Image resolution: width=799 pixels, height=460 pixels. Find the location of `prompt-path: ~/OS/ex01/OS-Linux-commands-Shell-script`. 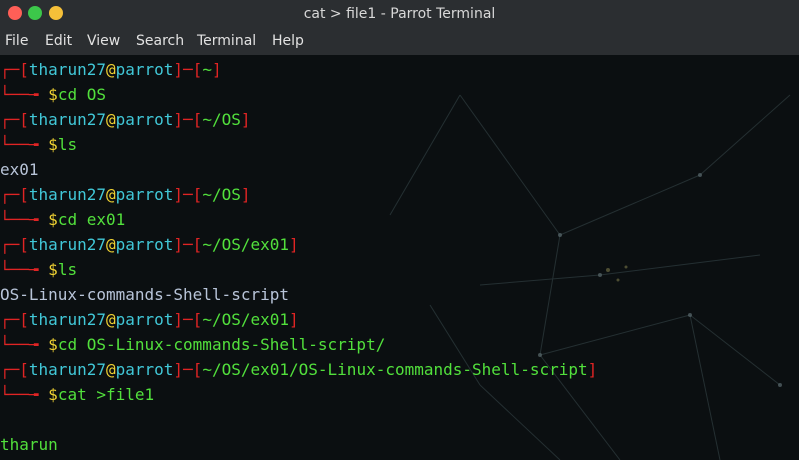

prompt-path: ~/OS/ex01/OS-Linux-commands-Shell-script is located at coordinates (395, 369).